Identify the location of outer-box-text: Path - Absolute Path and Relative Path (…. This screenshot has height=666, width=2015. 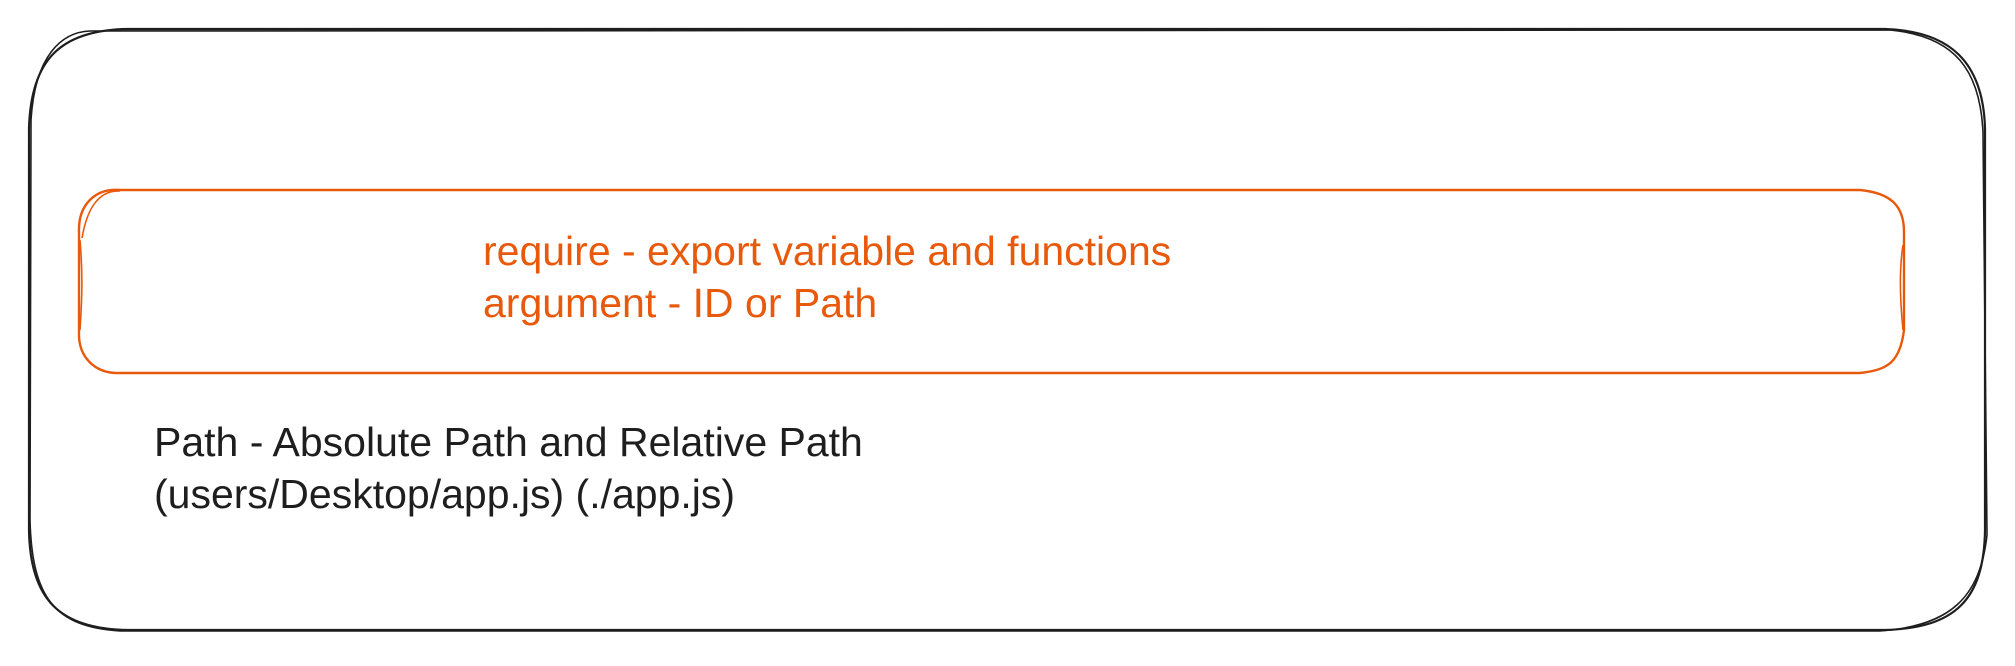
(508, 468).